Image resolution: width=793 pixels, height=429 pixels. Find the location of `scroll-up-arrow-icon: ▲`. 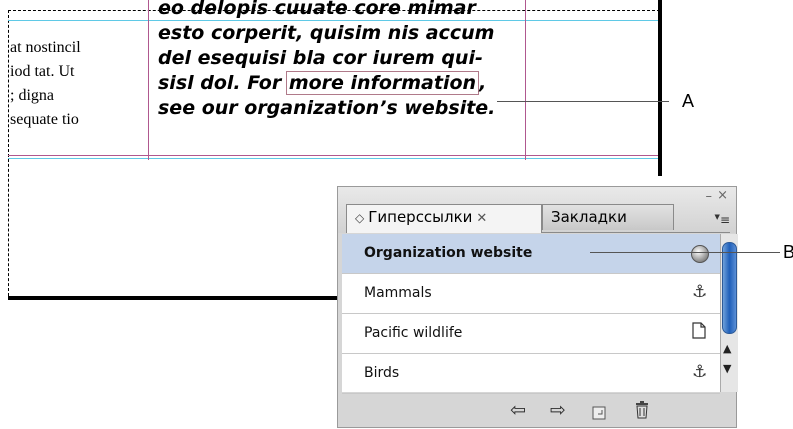

scroll-up-arrow-icon: ▲ is located at coordinates (727, 348).